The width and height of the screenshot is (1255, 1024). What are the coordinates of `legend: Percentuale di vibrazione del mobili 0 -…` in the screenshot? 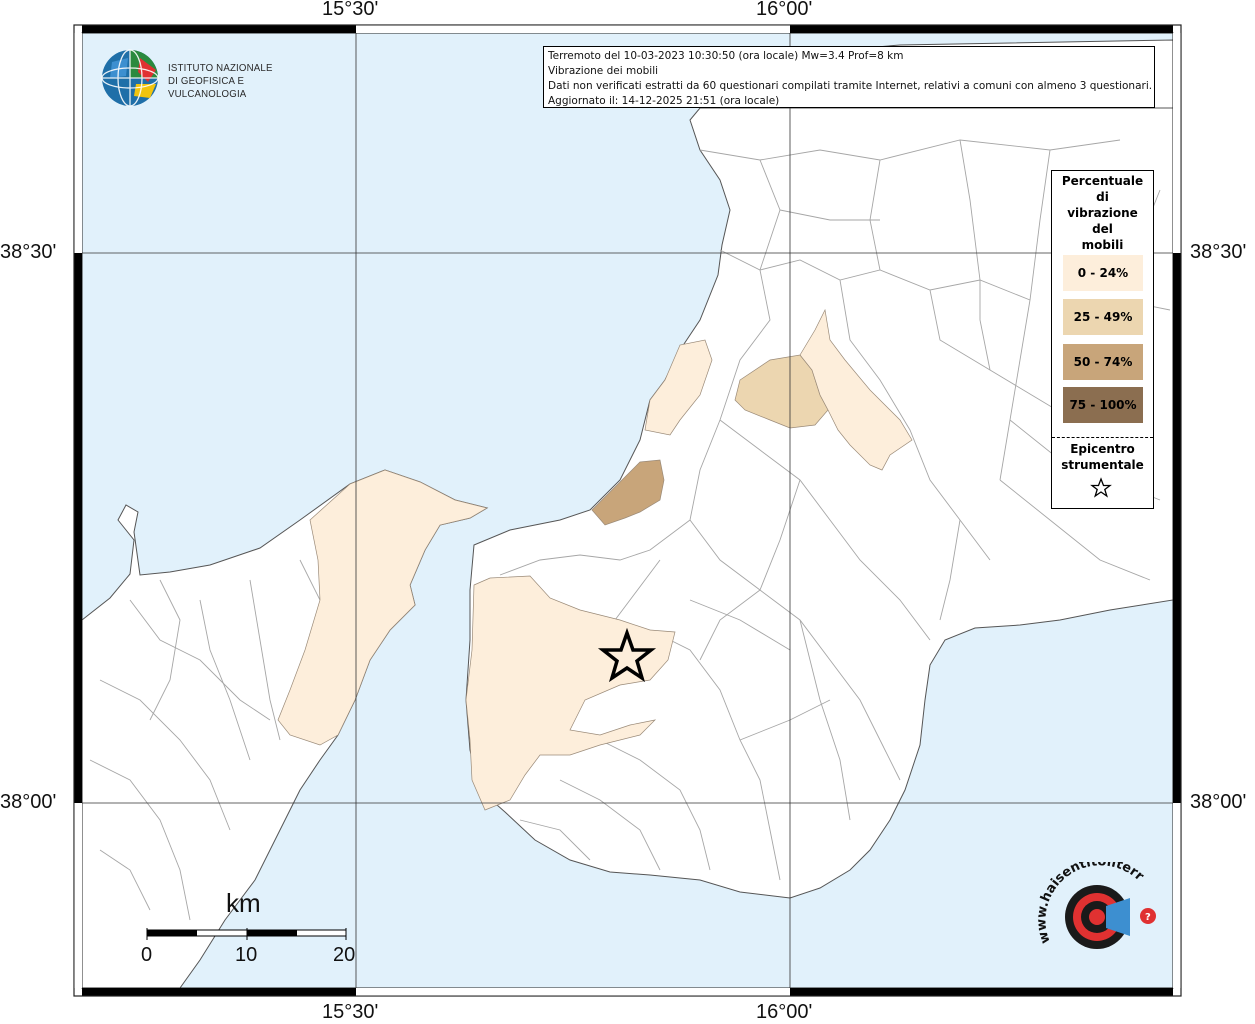 It's located at (1102, 339).